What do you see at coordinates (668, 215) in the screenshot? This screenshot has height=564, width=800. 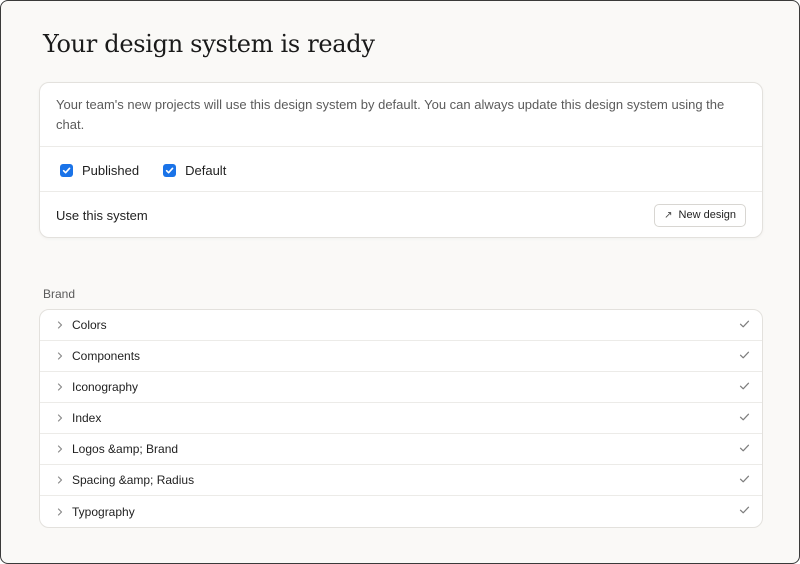 I see `arrow-up-right-icon: ↗` at bounding box center [668, 215].